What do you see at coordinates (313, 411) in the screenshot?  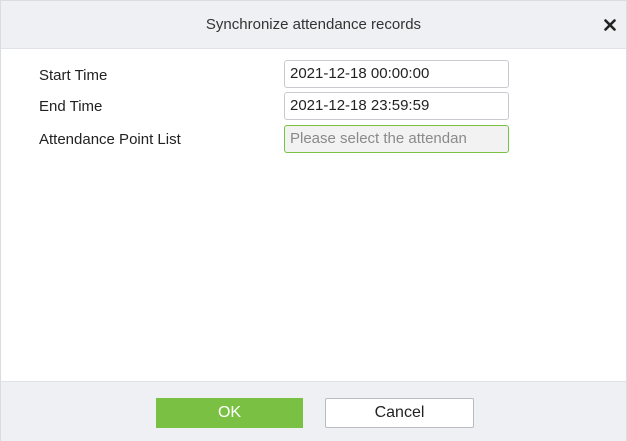 I see `dialog-footer: OK Cancel` at bounding box center [313, 411].